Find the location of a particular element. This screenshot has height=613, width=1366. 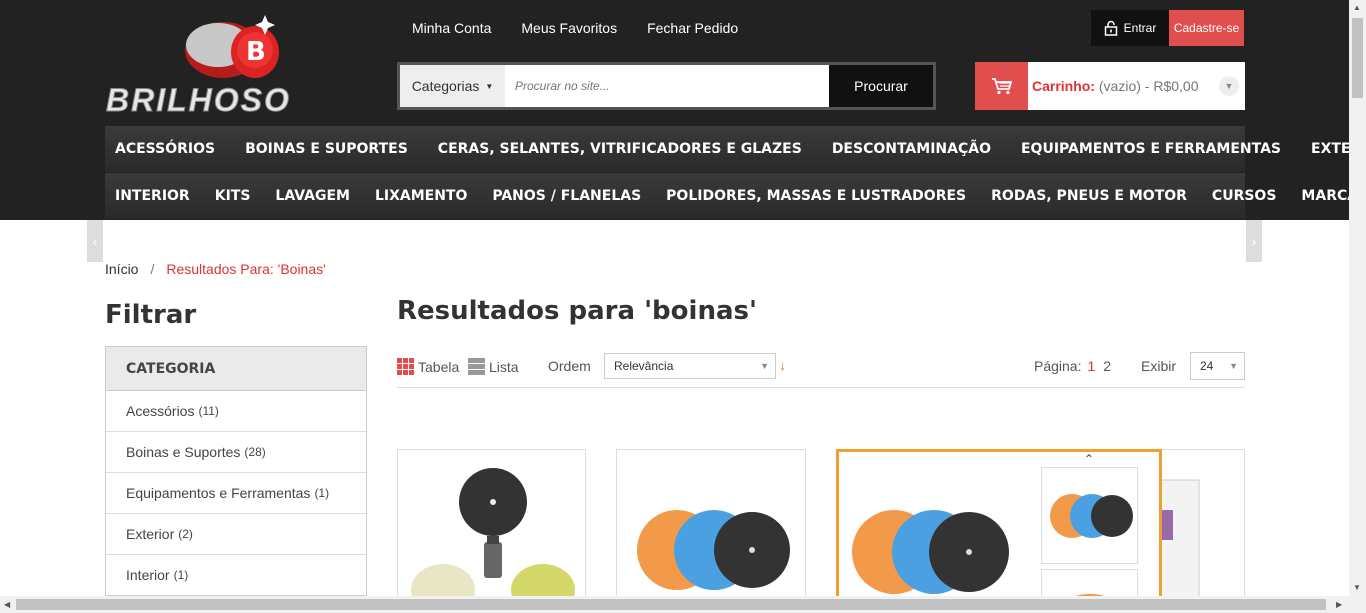

filter-item-equipamentos: Equipamentos e Ferramentas (1) is located at coordinates (236, 493).